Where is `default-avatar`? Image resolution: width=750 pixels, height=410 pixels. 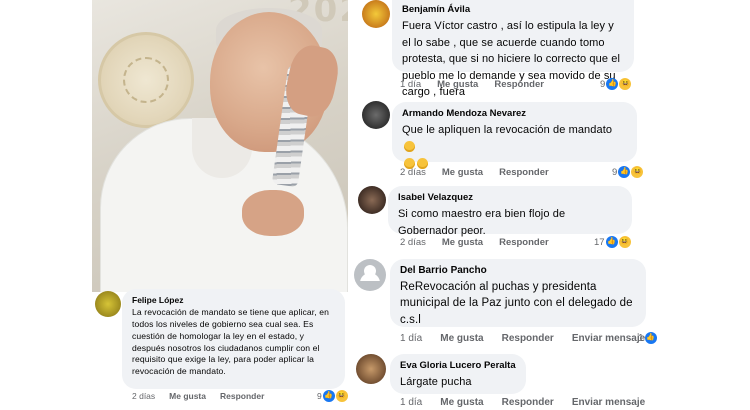
default-avatar is located at coordinates (370, 275).